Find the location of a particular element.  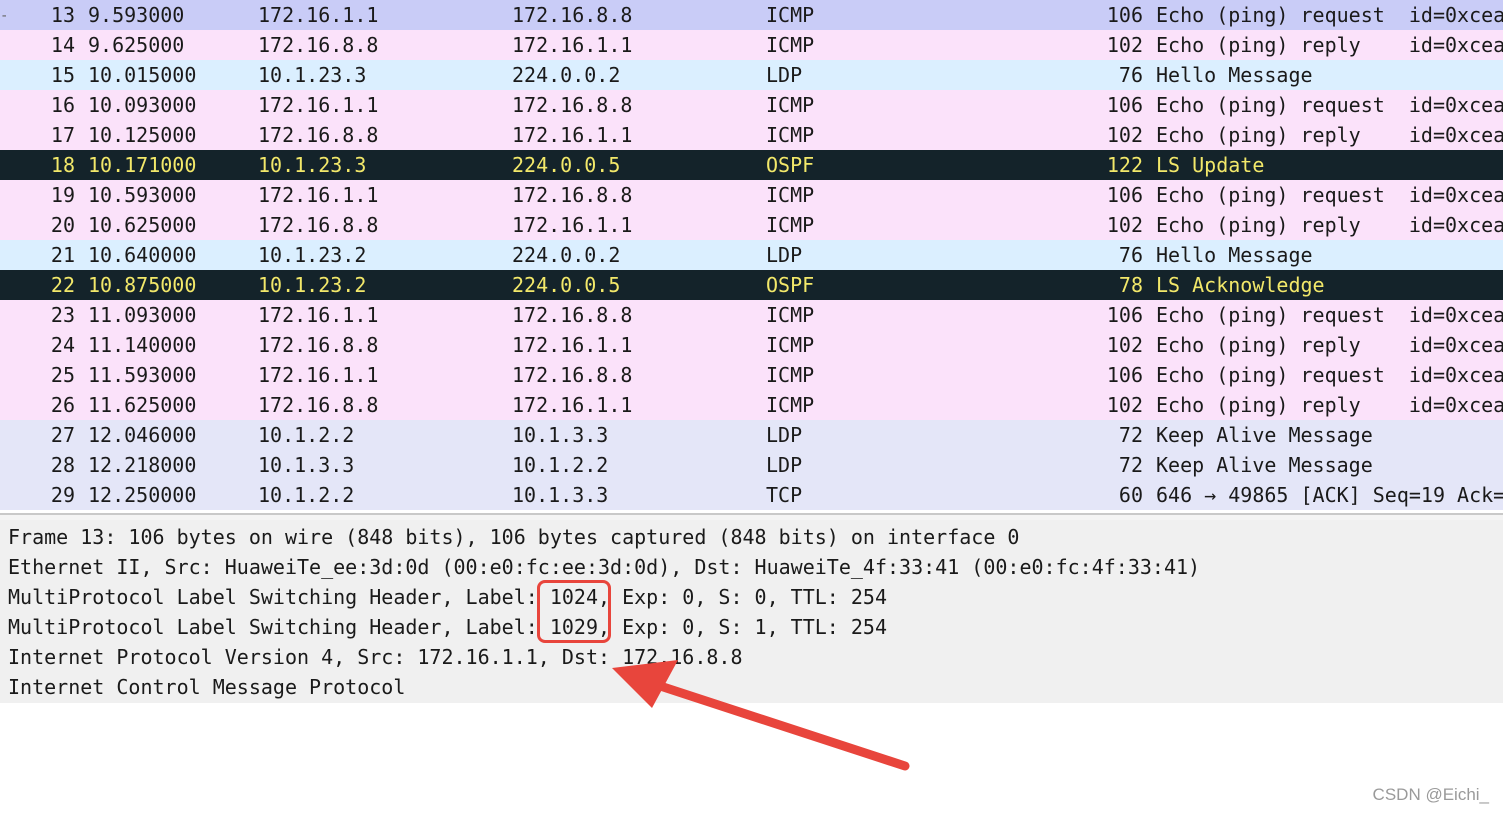

packet-no-cell: 15 is located at coordinates (62, 75).